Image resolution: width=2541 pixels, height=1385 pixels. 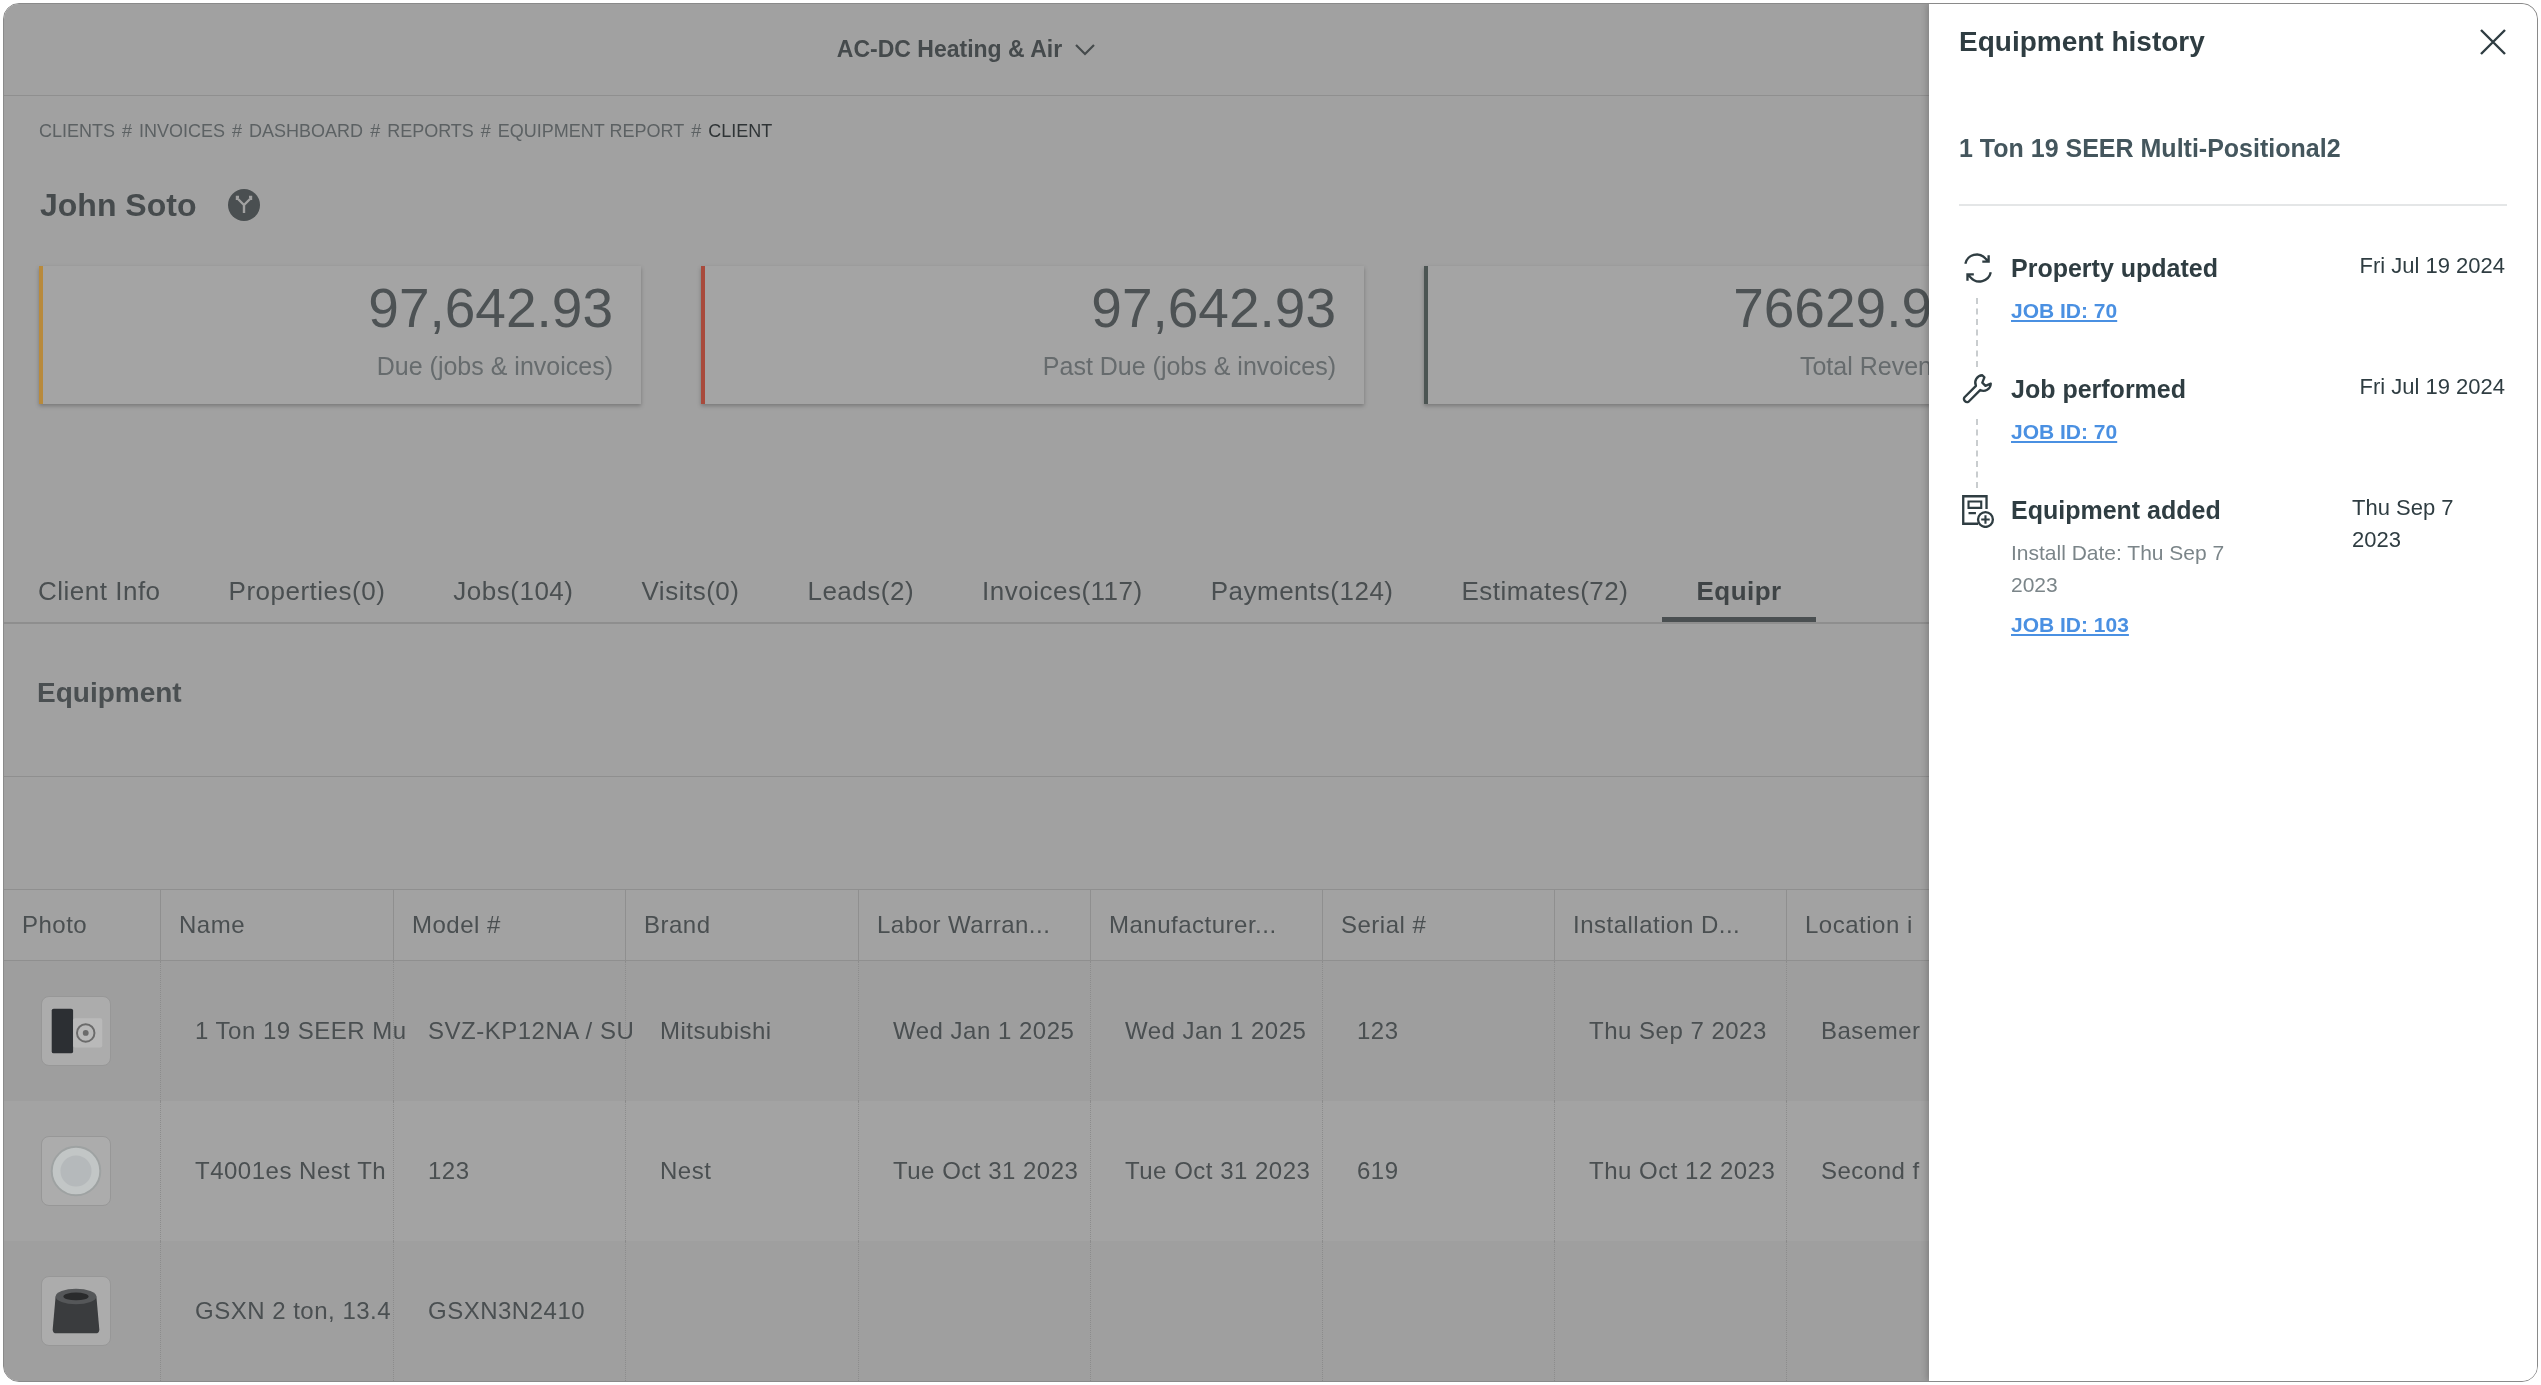 I want to click on table-cell-text: Basemer, so click(x=1871, y=1031).